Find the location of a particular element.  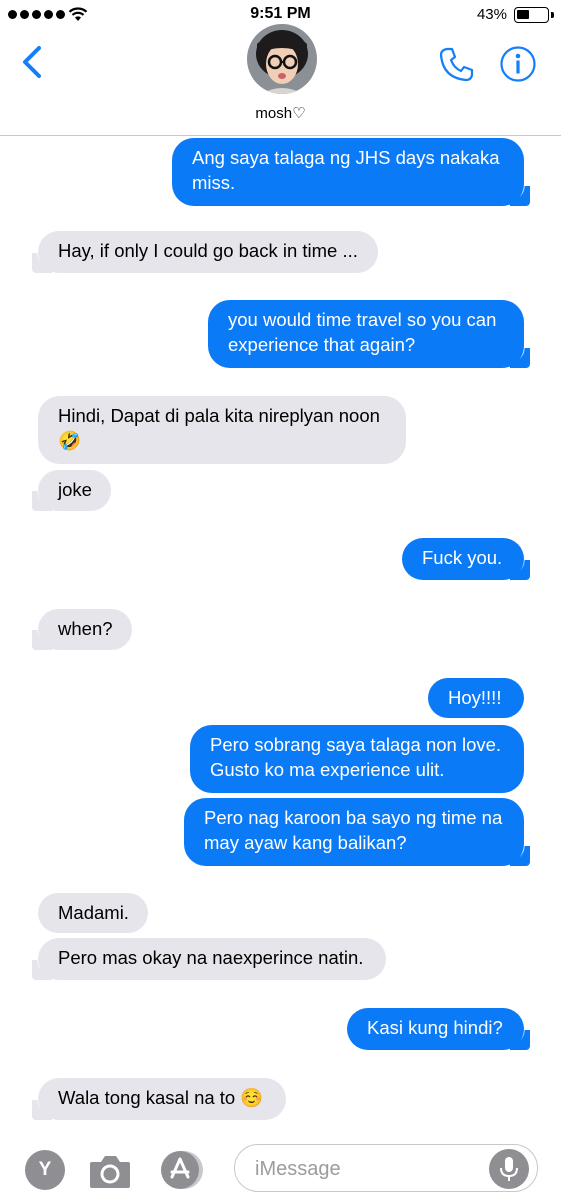

back-chevron-icon is located at coordinates (33, 62).